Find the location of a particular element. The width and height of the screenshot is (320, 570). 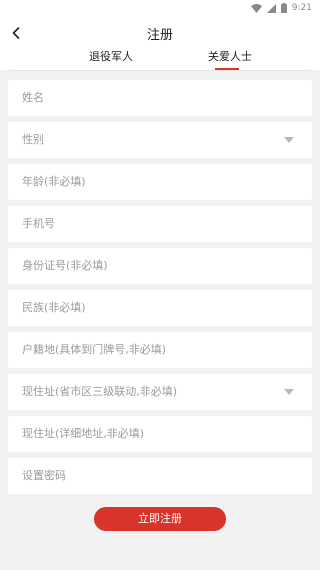

status-time: 9:21 is located at coordinates (301, 8).